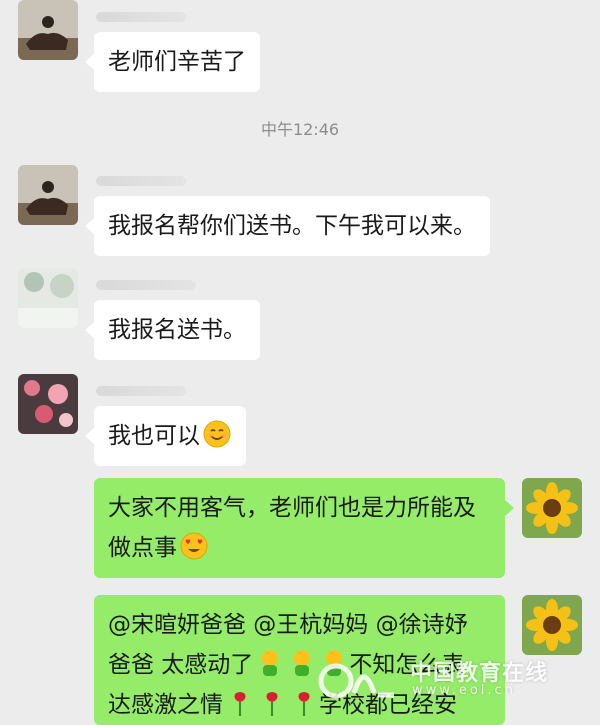 The width and height of the screenshot is (600, 725). What do you see at coordinates (451, 679) in the screenshot?
I see `watermark: 中国教育在线 www.eol.cn` at bounding box center [451, 679].